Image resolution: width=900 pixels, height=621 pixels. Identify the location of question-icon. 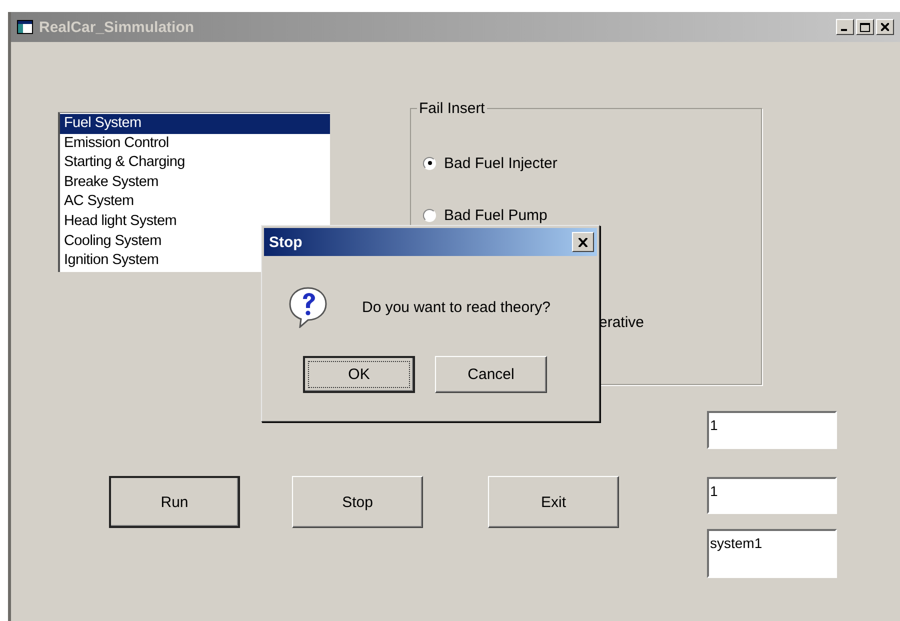
(308, 307).